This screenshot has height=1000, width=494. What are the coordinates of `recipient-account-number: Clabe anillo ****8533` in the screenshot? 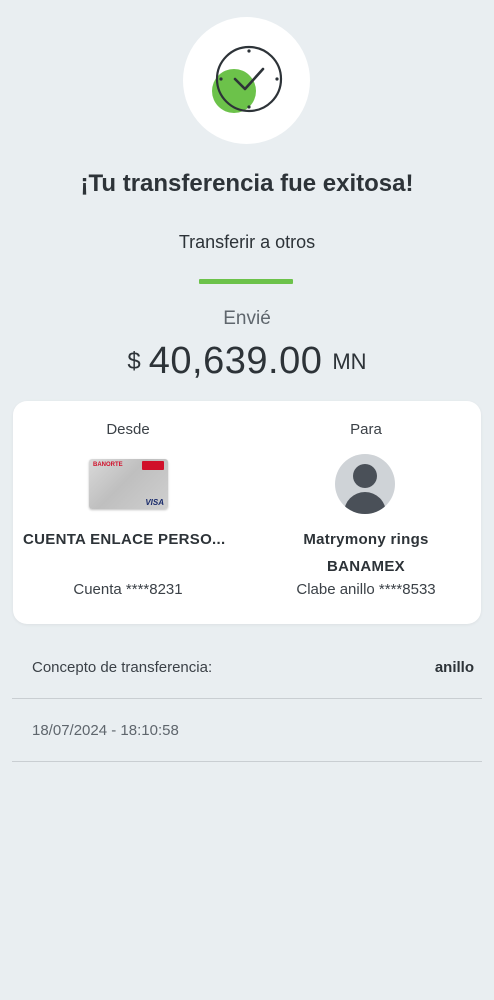 It's located at (366, 589).